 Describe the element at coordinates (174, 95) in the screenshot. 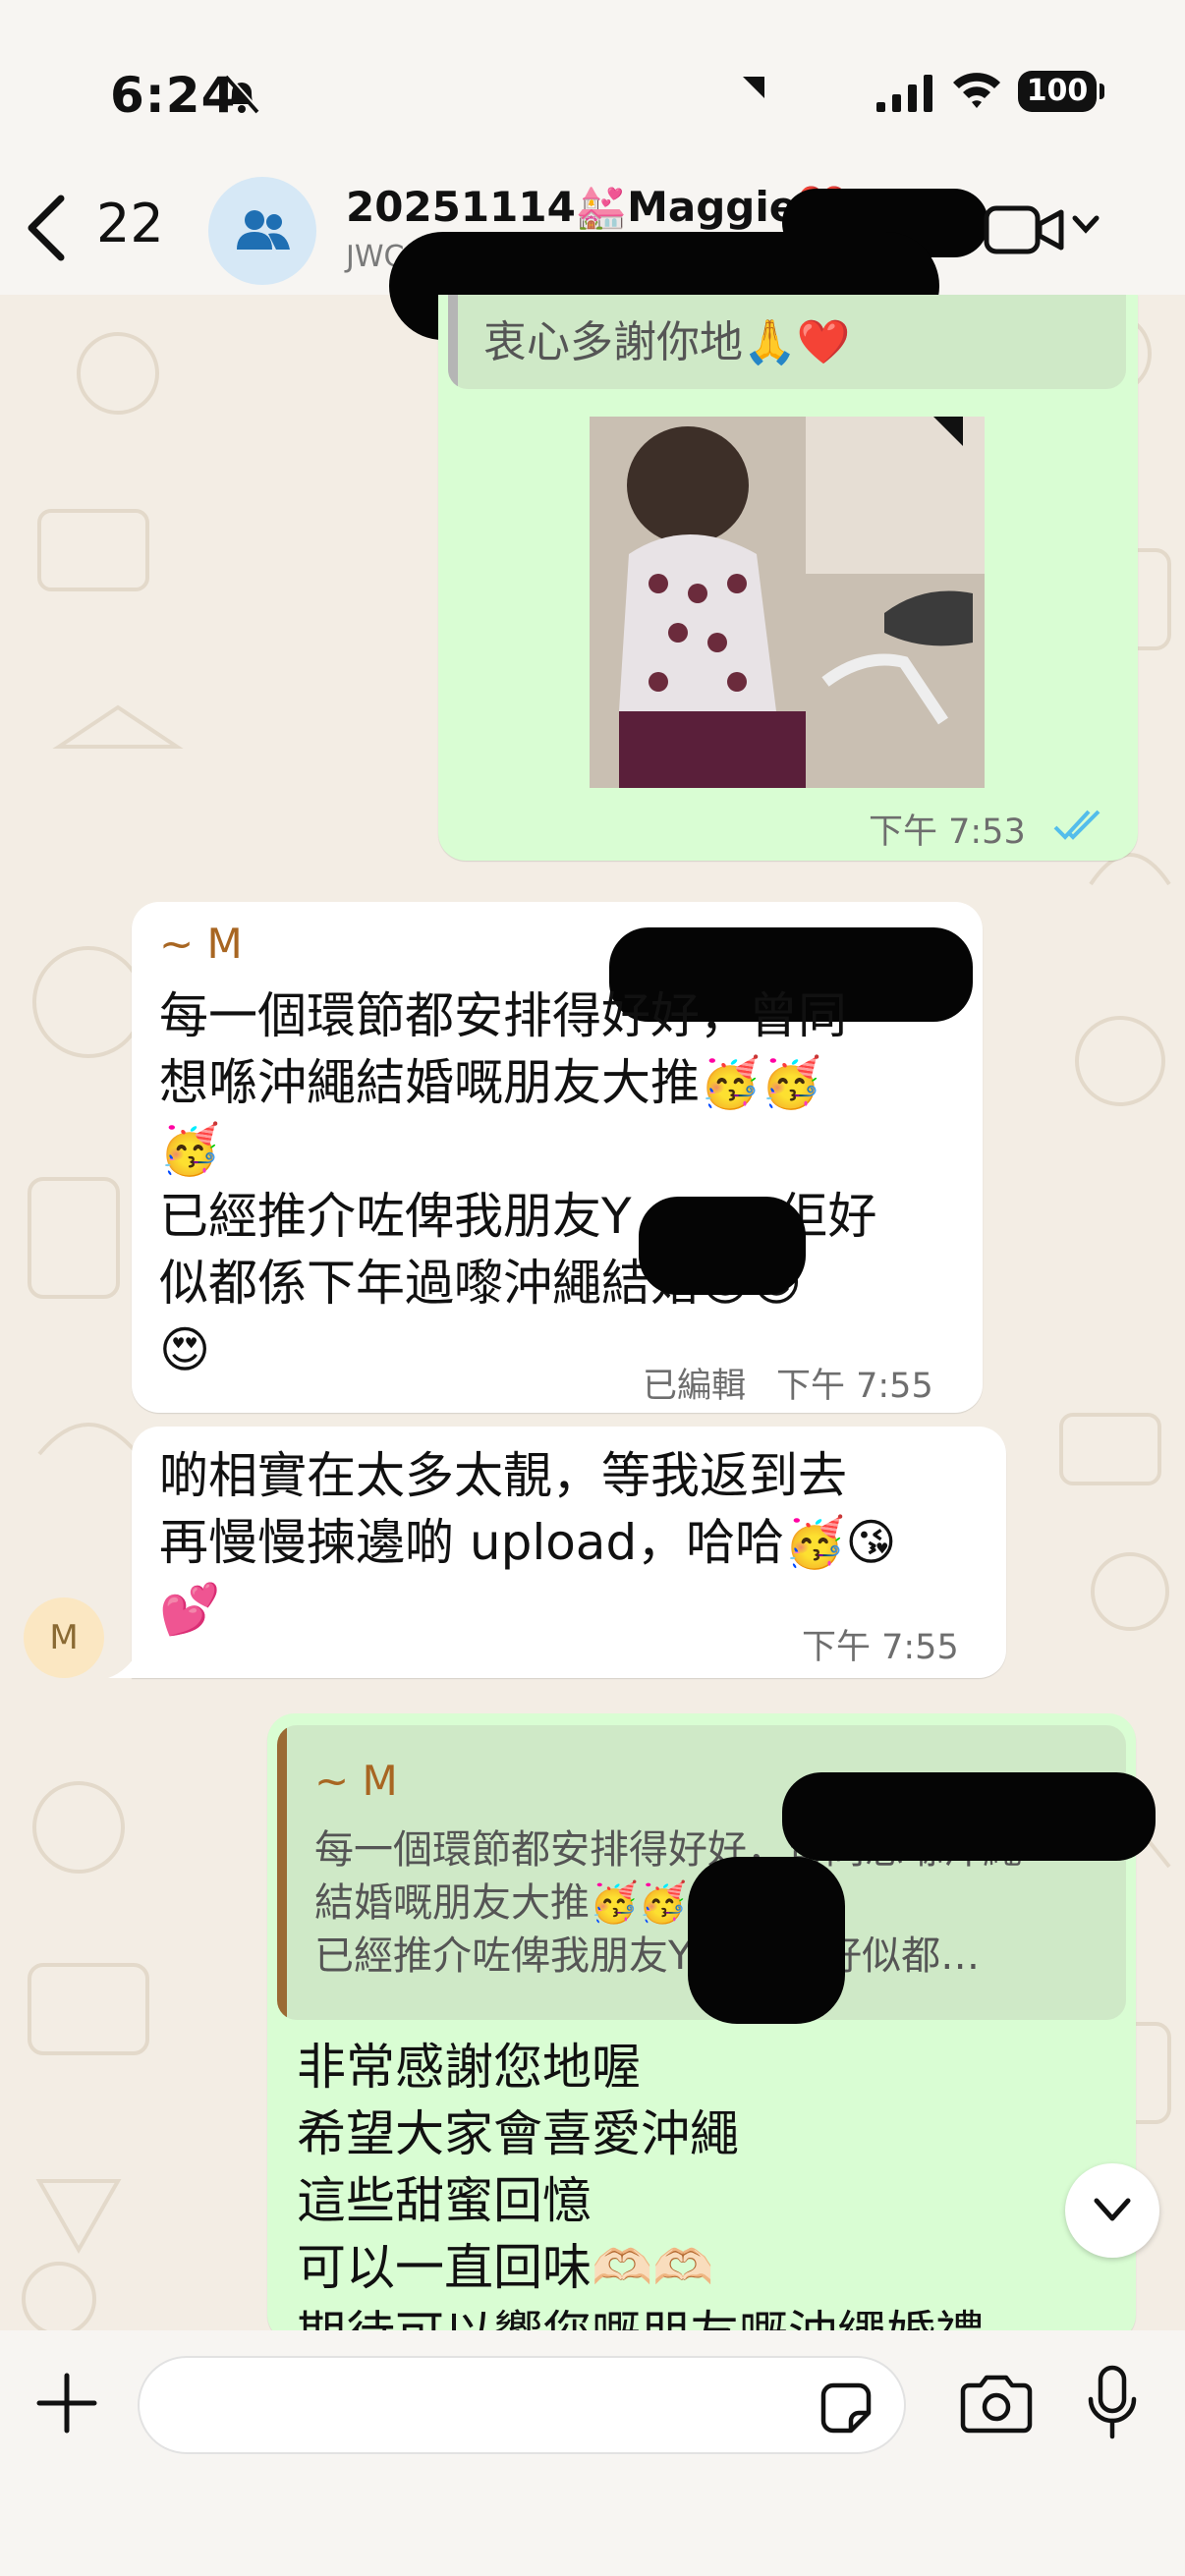

I see `status-time: 6:24` at that location.